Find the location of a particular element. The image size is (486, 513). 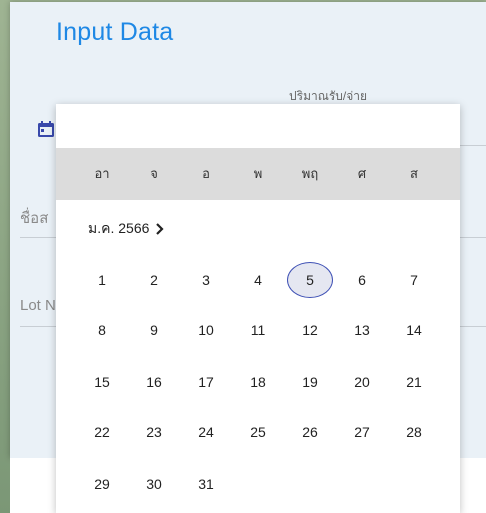

day-cell: 2 is located at coordinates (154, 280).